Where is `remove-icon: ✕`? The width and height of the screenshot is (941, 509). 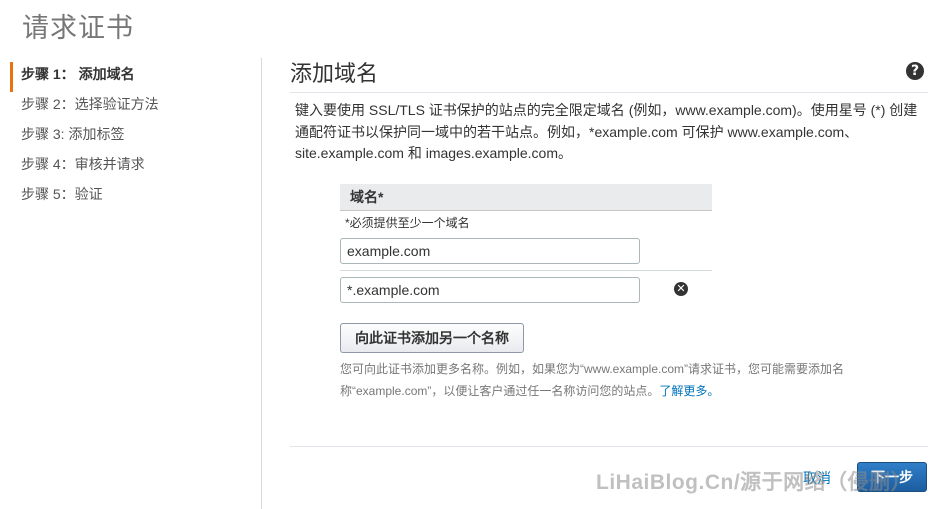 remove-icon: ✕ is located at coordinates (681, 289).